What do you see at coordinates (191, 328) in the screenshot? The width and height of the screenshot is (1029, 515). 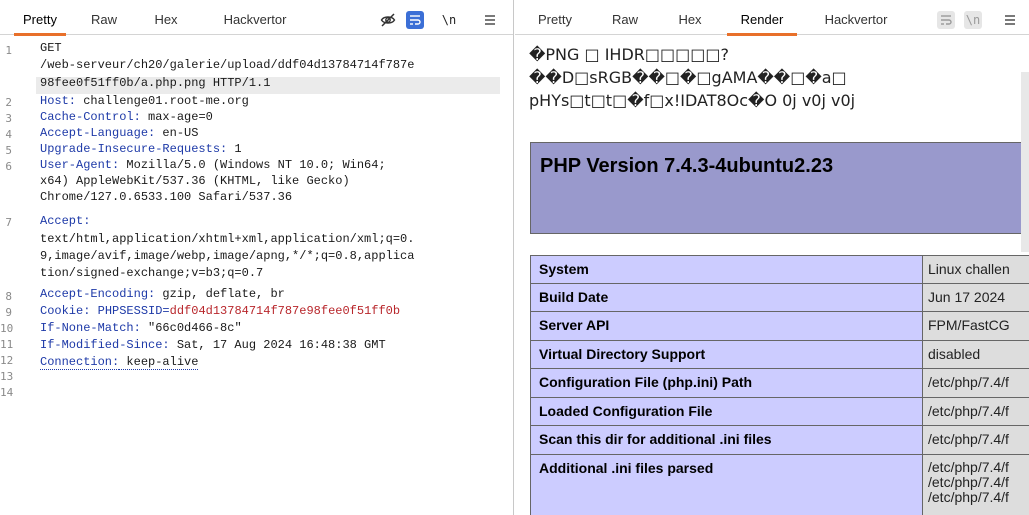 I see `header-value: "66c0d466-8c"` at bounding box center [191, 328].